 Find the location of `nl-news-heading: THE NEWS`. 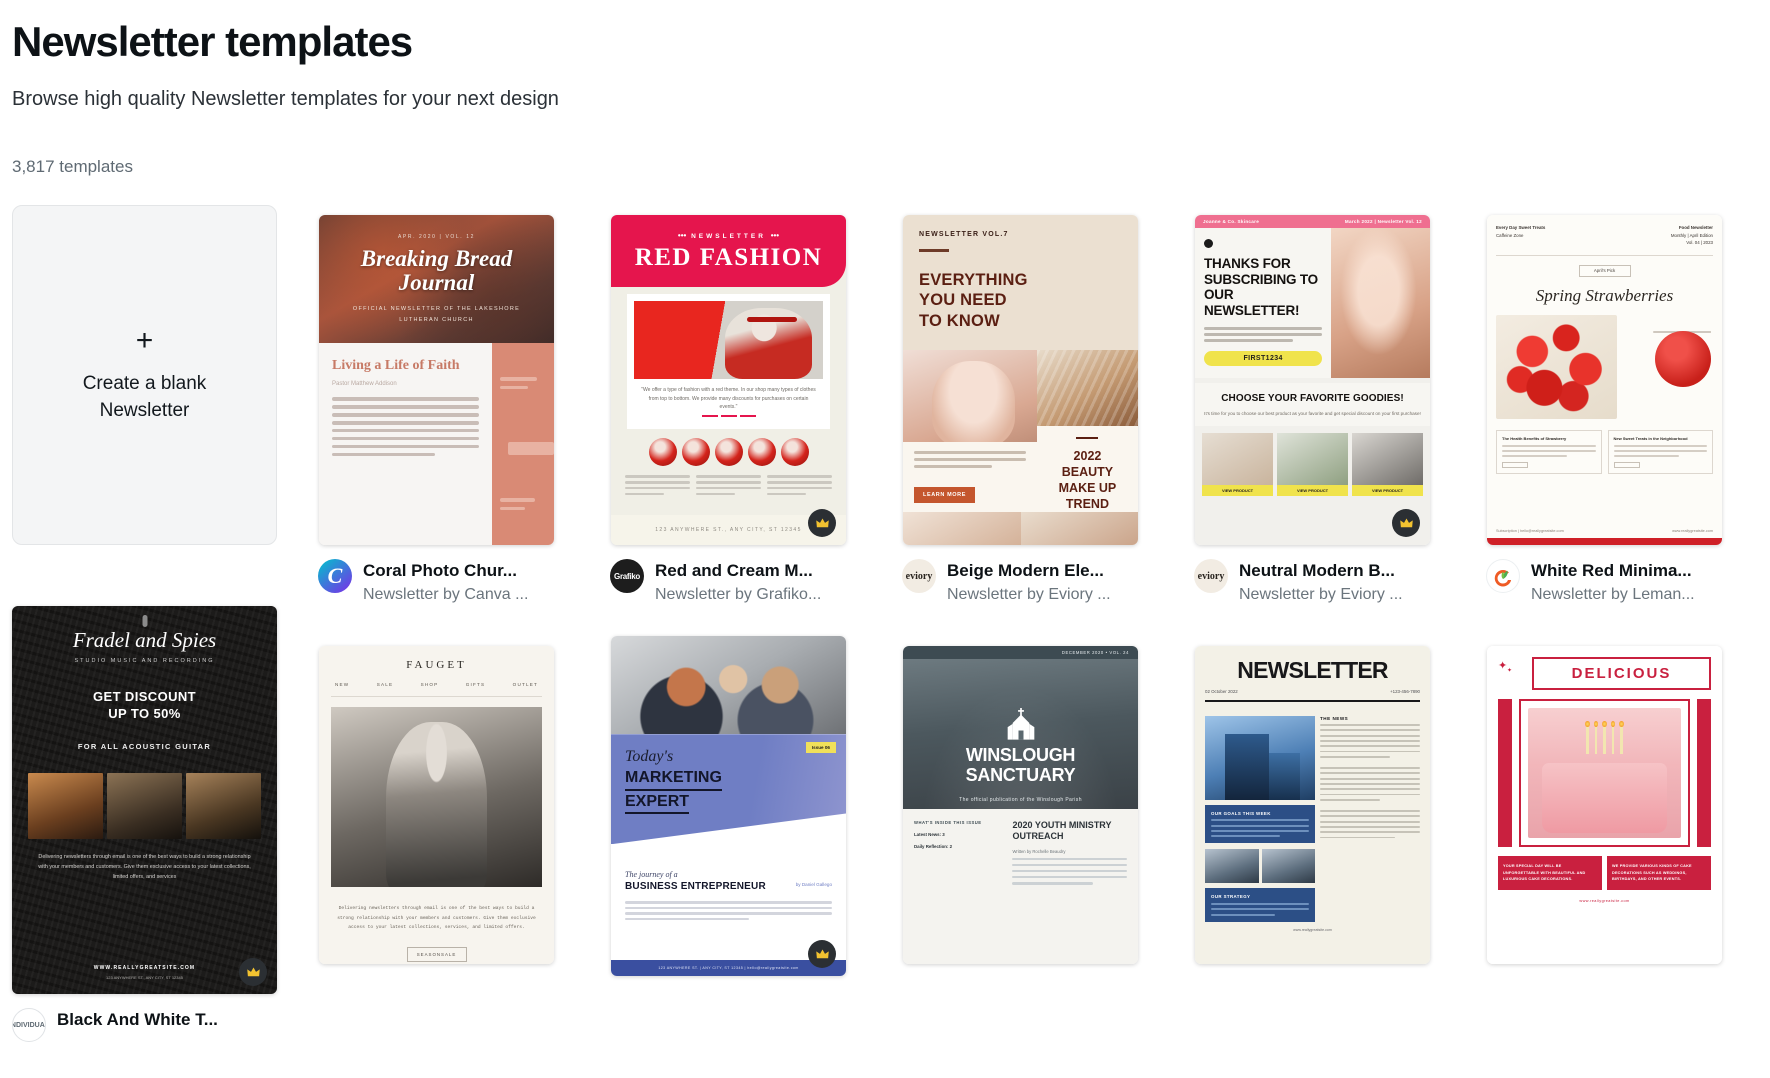

nl-news-heading: THE NEWS is located at coordinates (1334, 718).